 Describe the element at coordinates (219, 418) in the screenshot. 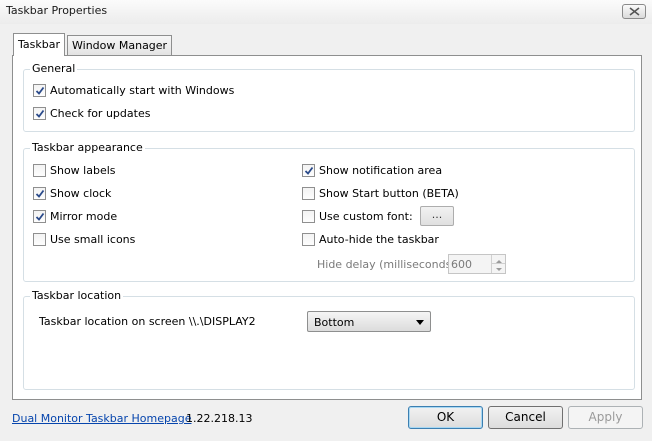

I see `version-label: 1.22.218.13` at that location.